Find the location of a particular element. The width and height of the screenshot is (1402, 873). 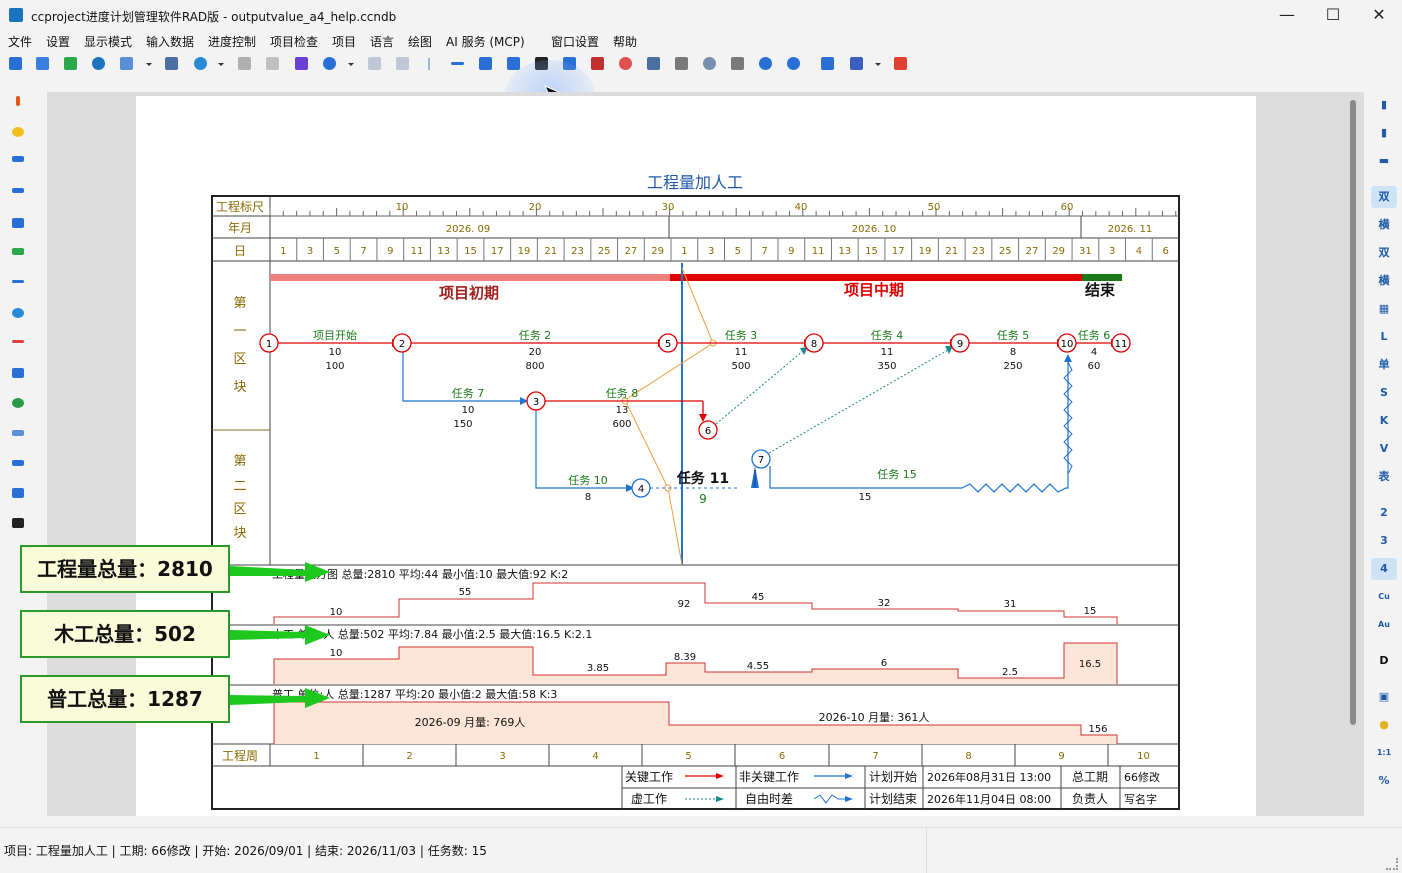

histogram3-bars is located at coordinates (695, 722).